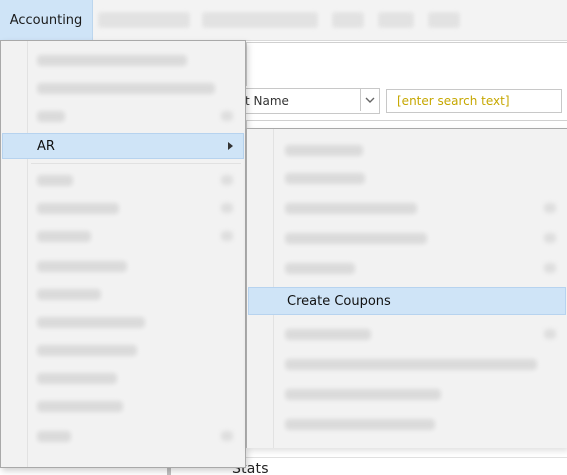  I want to click on search-field-select-value: t Name, so click(267, 101).